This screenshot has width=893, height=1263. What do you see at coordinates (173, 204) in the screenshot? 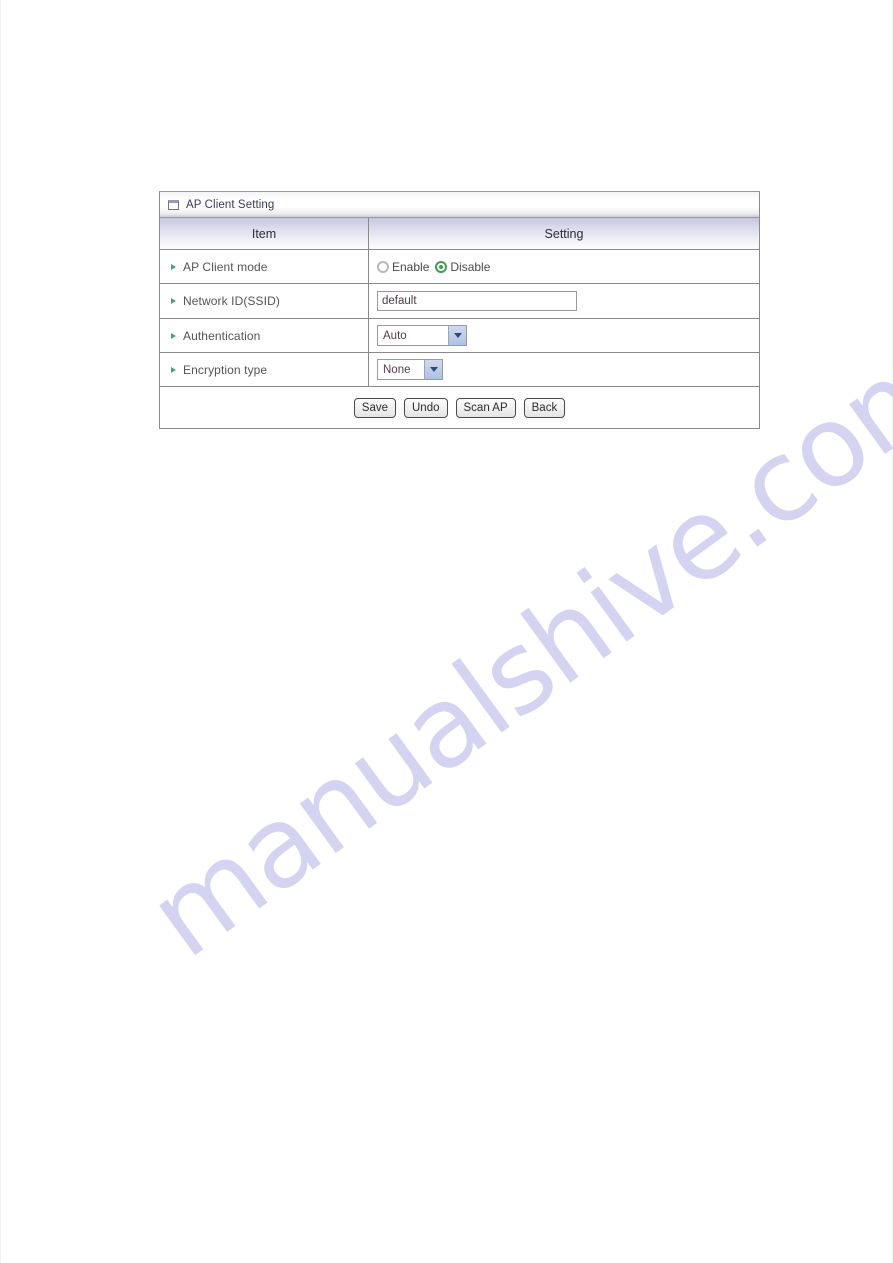
I see `window-icon` at bounding box center [173, 204].